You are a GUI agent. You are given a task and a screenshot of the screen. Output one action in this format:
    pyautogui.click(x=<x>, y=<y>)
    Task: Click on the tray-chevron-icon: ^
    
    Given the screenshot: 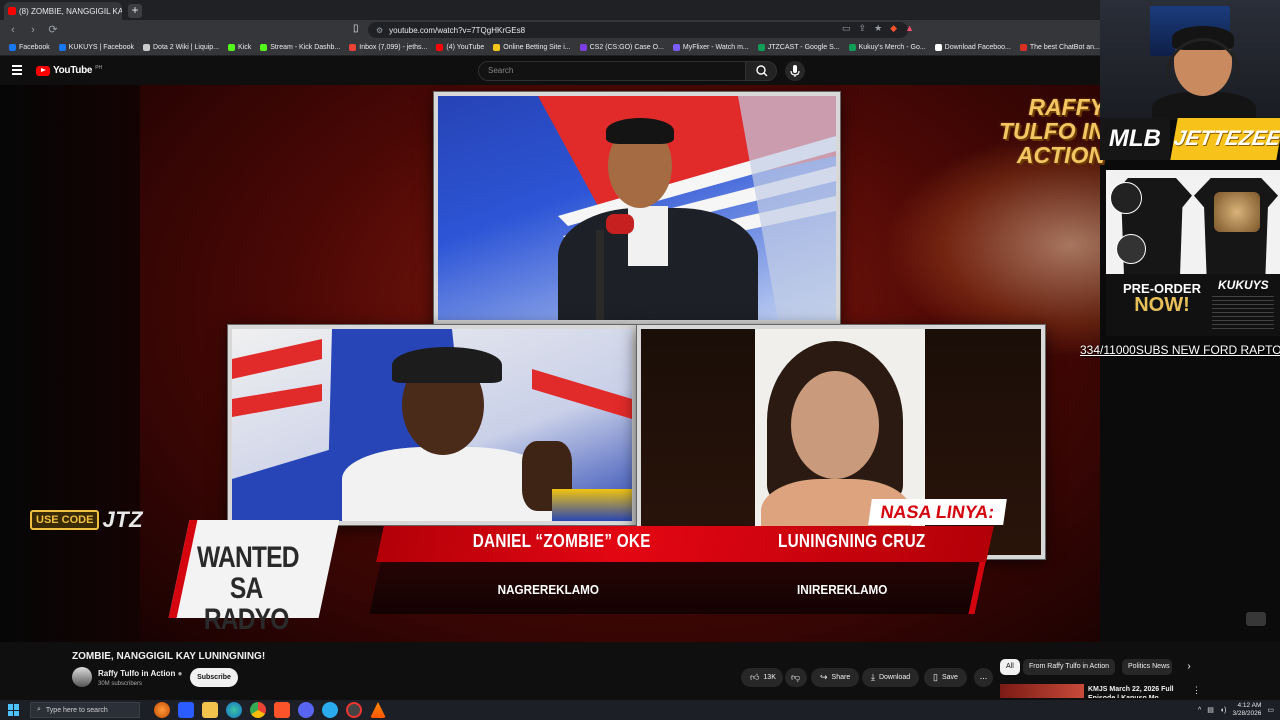 What is the action you would take?
    pyautogui.click(x=1199, y=710)
    